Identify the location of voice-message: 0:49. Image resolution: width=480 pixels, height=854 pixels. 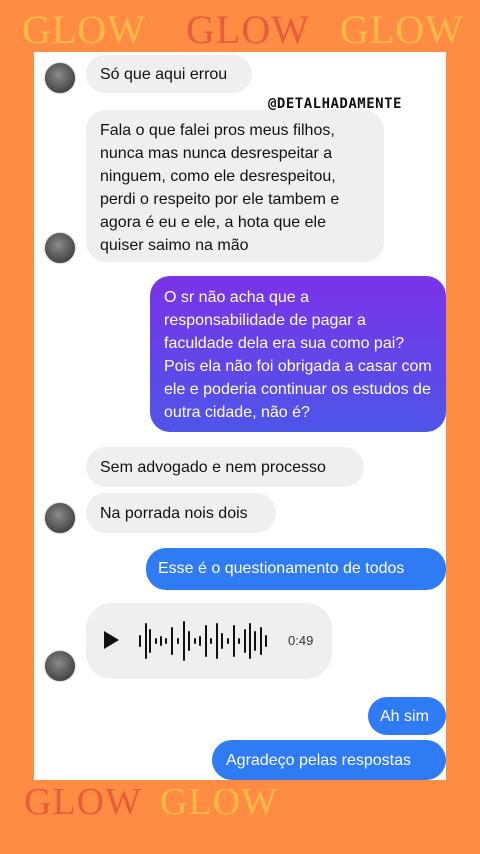
(209, 641).